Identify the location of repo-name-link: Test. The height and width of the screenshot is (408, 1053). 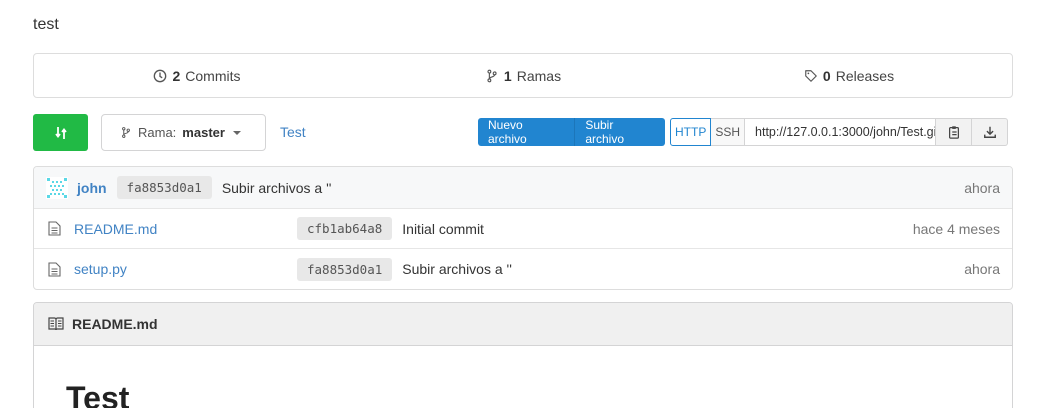
(293, 132).